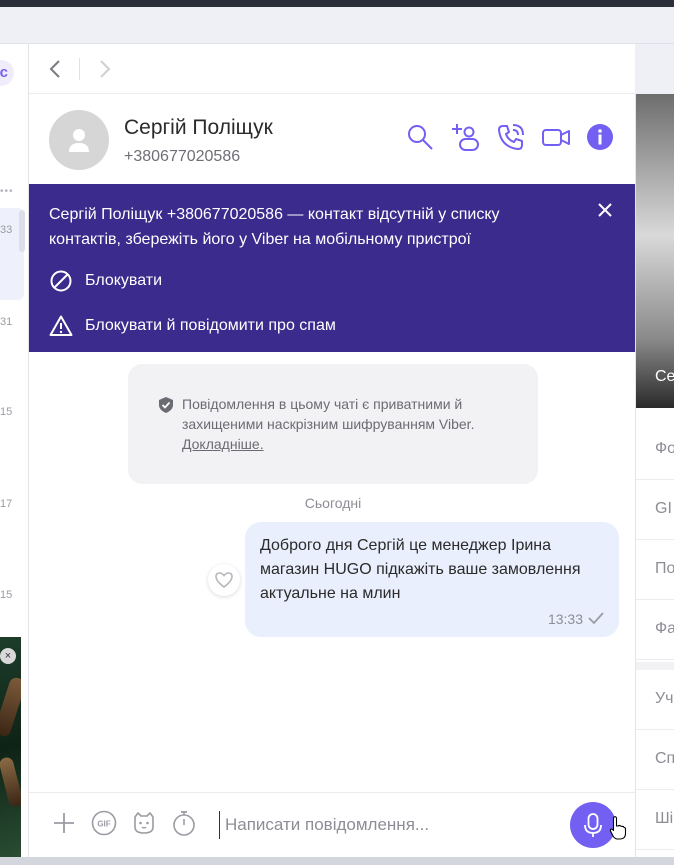 This screenshot has height=865, width=674. I want to click on shield-check-icon, so click(166, 405).